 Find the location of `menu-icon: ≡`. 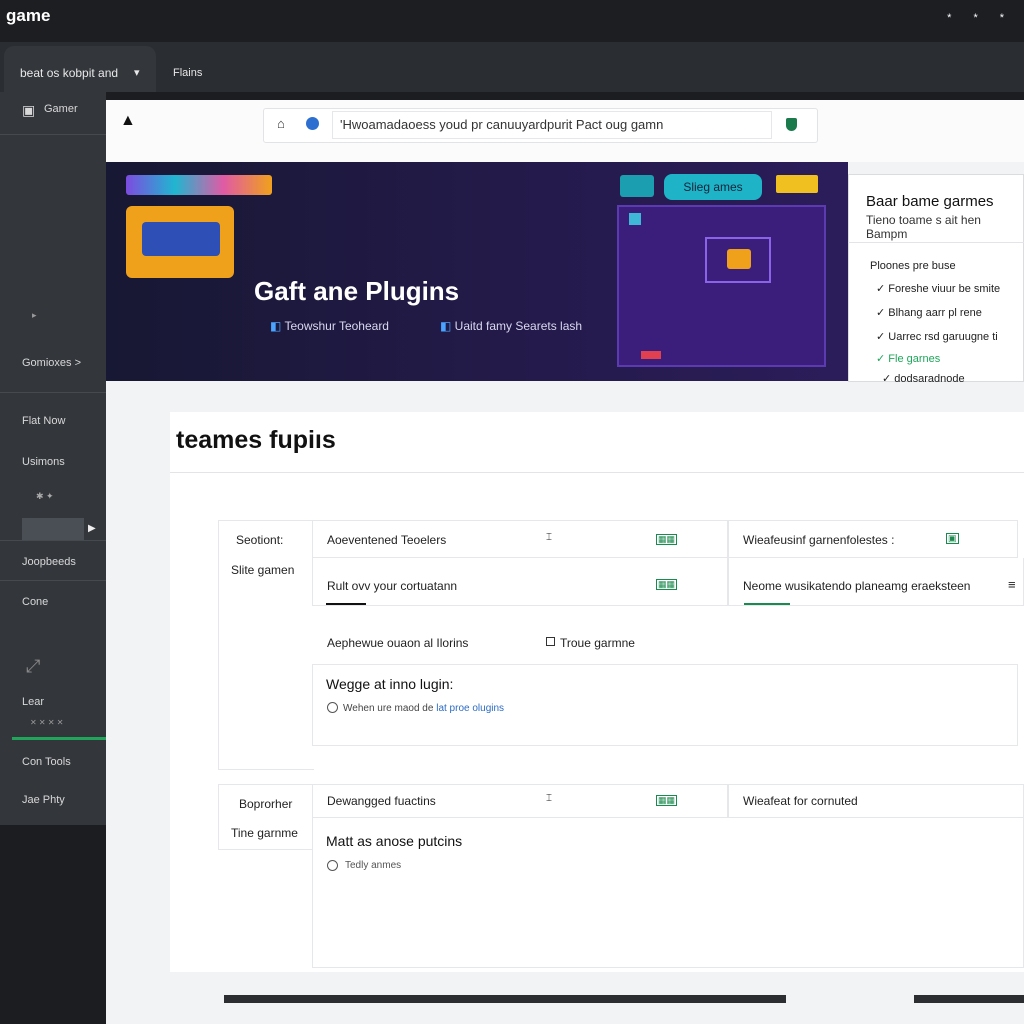

menu-icon: ≡ is located at coordinates (1012, 584).